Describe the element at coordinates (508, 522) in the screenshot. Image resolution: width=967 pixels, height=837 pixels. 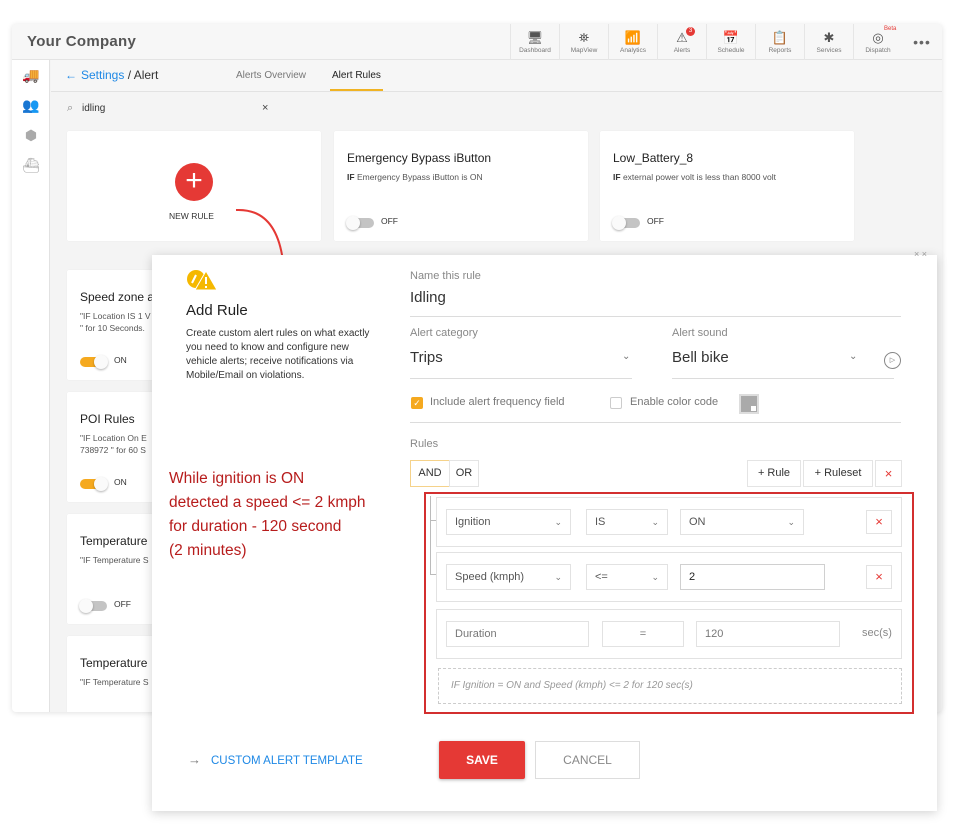
I see `condition-field-select: Ignition ⌄` at that location.